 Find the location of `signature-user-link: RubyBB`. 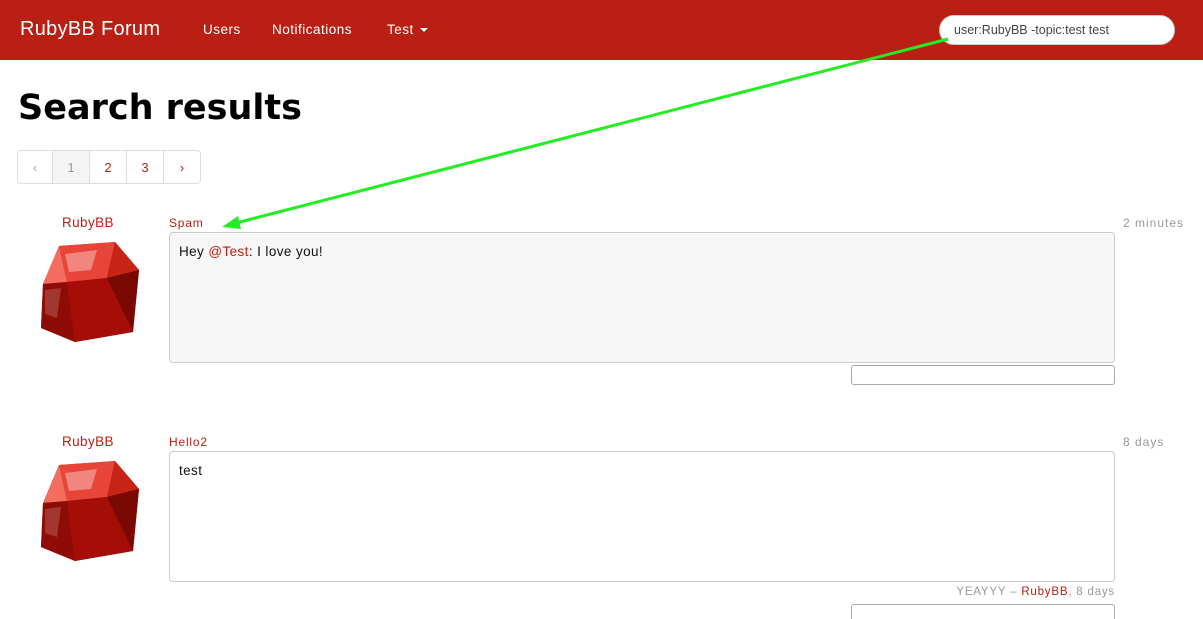

signature-user-link: RubyBB is located at coordinates (1044, 592).